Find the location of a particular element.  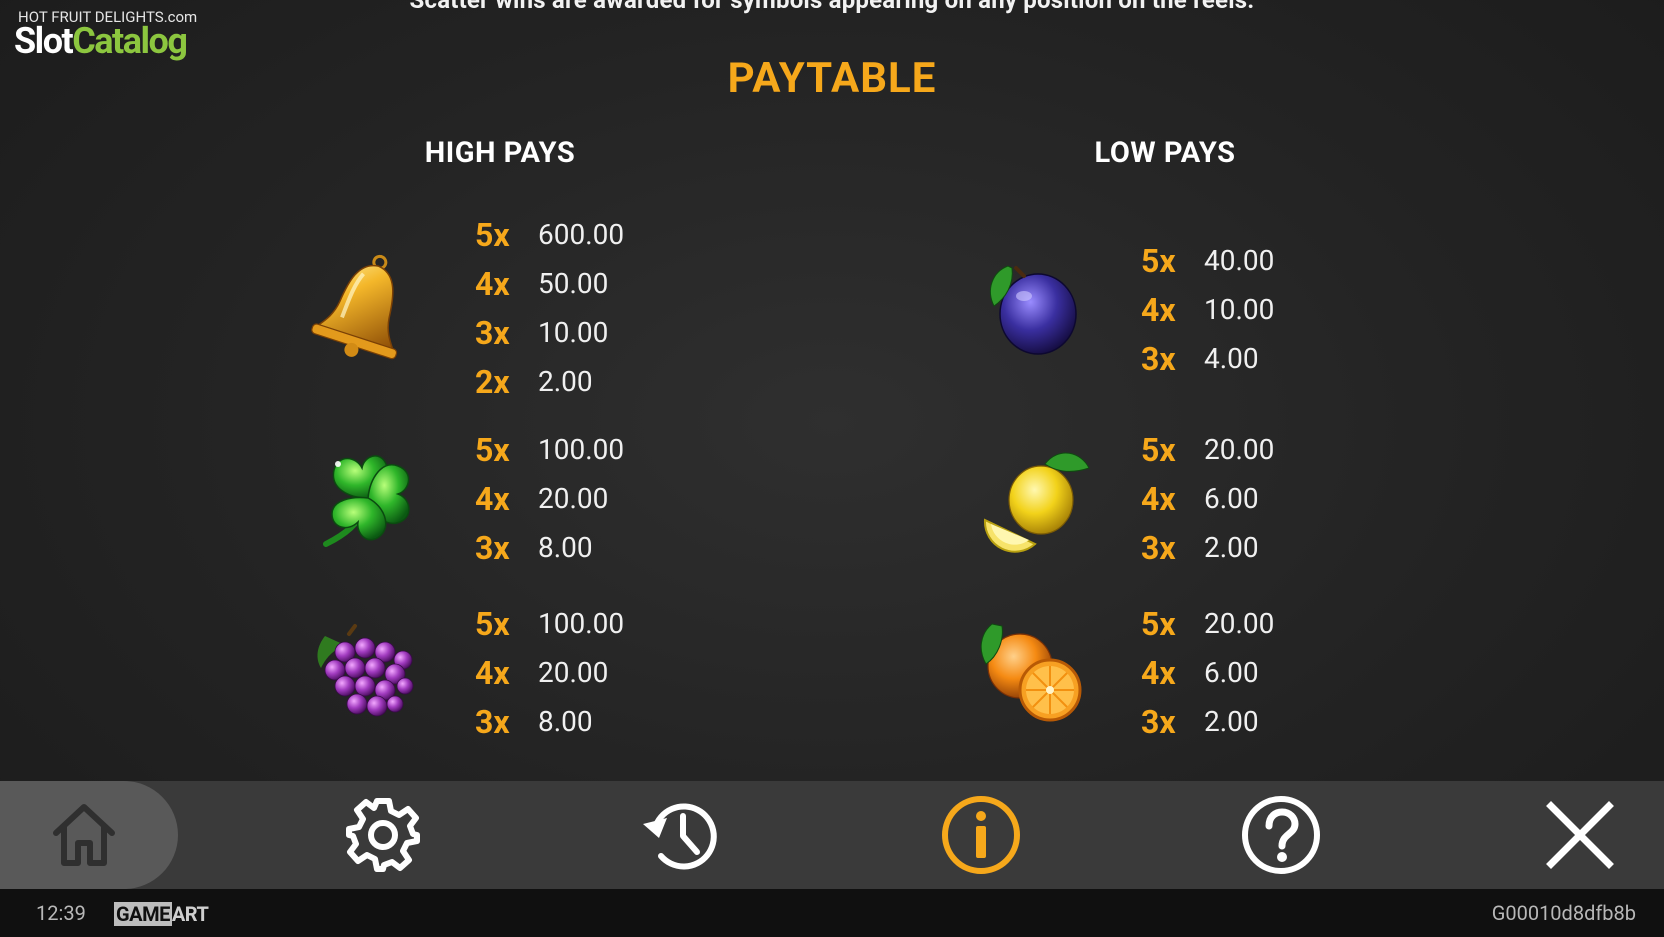

help-button is located at coordinates (1281, 835).